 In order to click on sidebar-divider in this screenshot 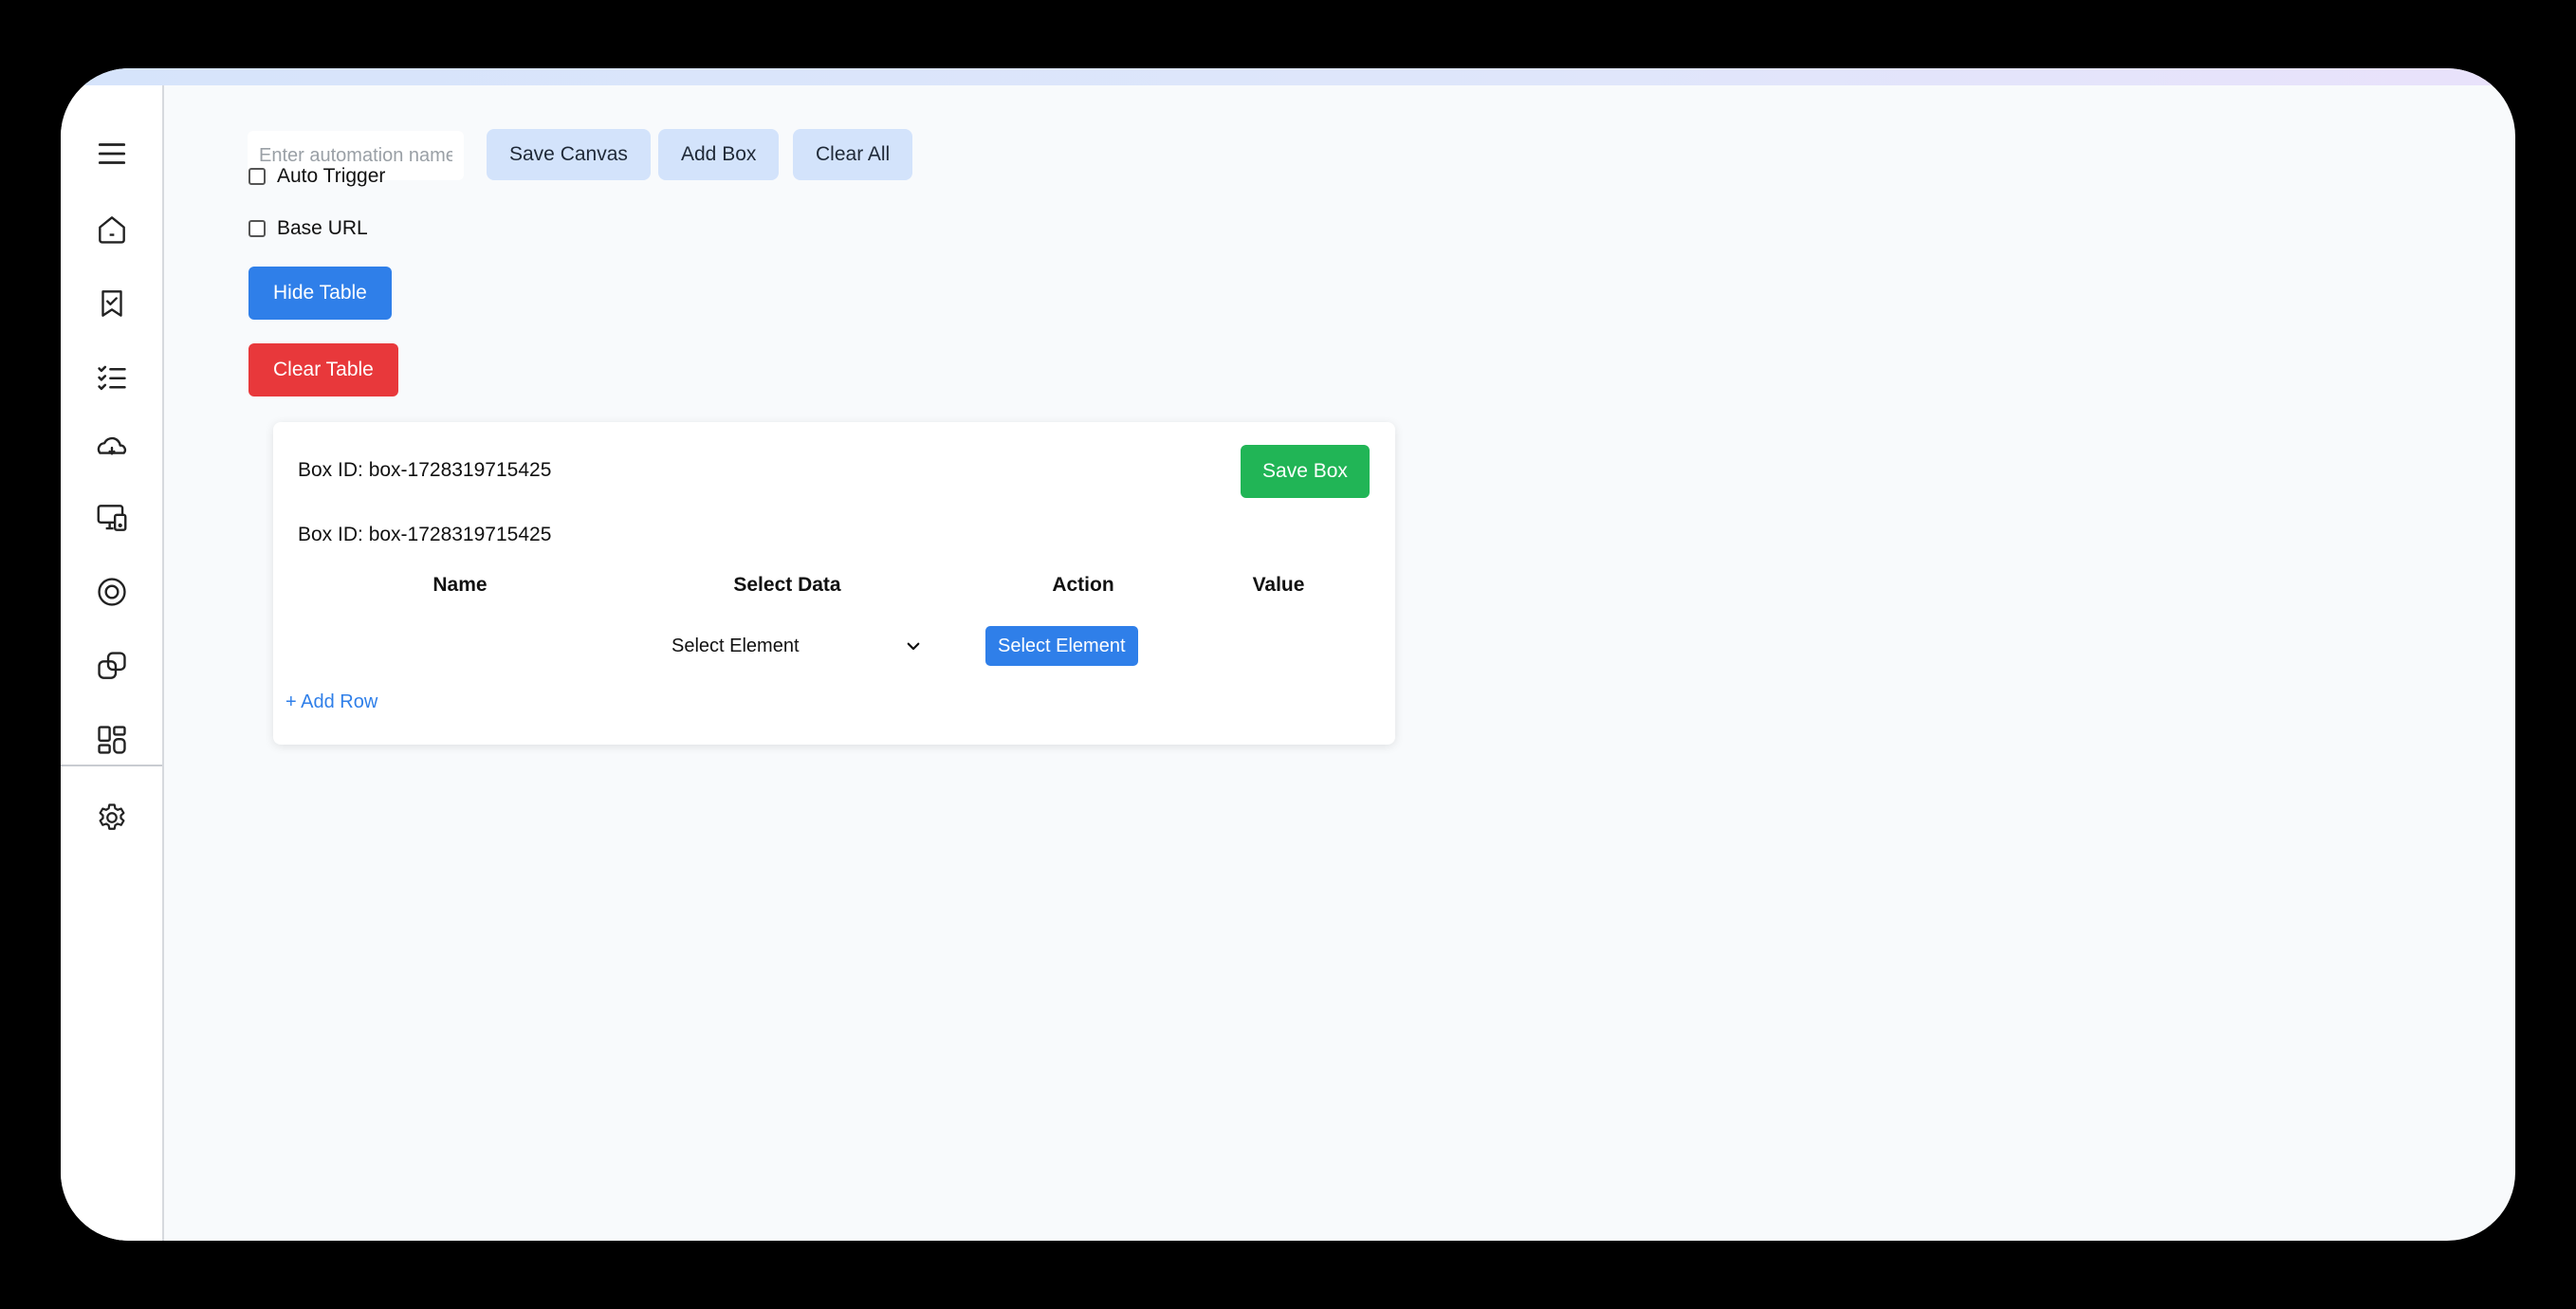, I will do `click(111, 766)`.